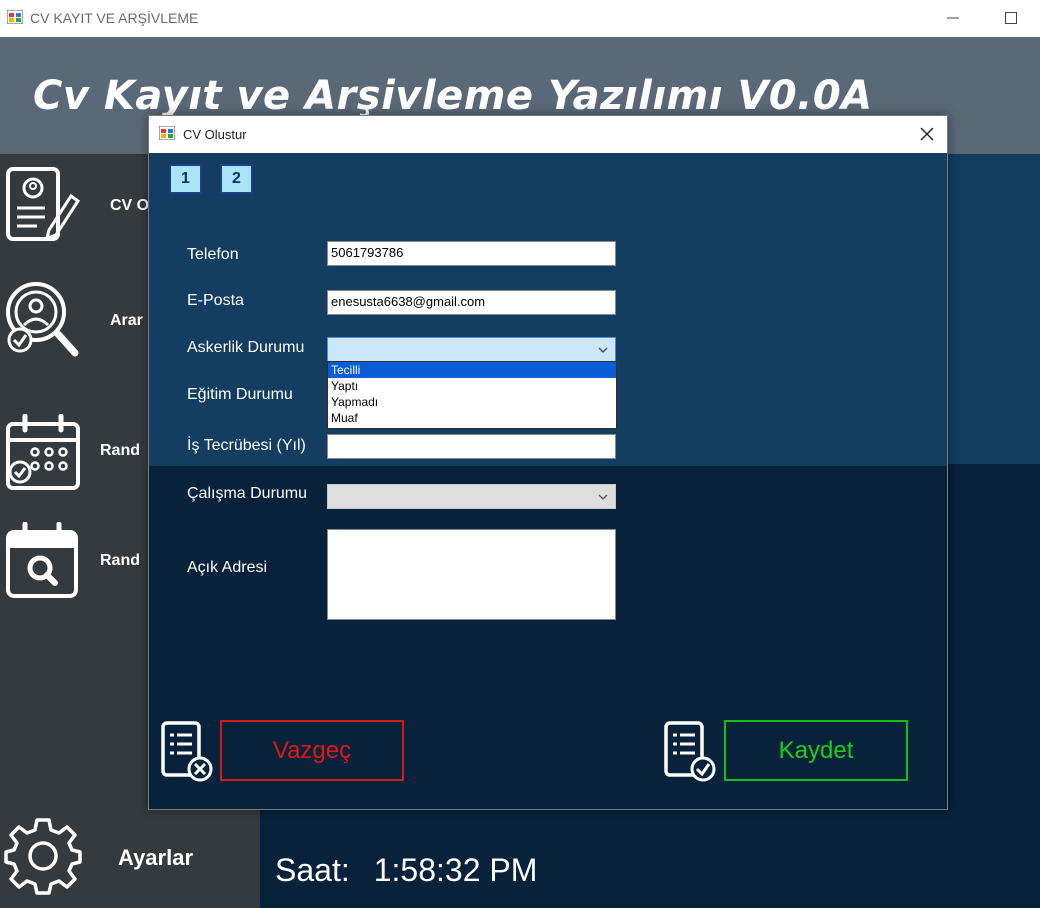  I want to click on dropdown-option: Tecilli, so click(472, 370).